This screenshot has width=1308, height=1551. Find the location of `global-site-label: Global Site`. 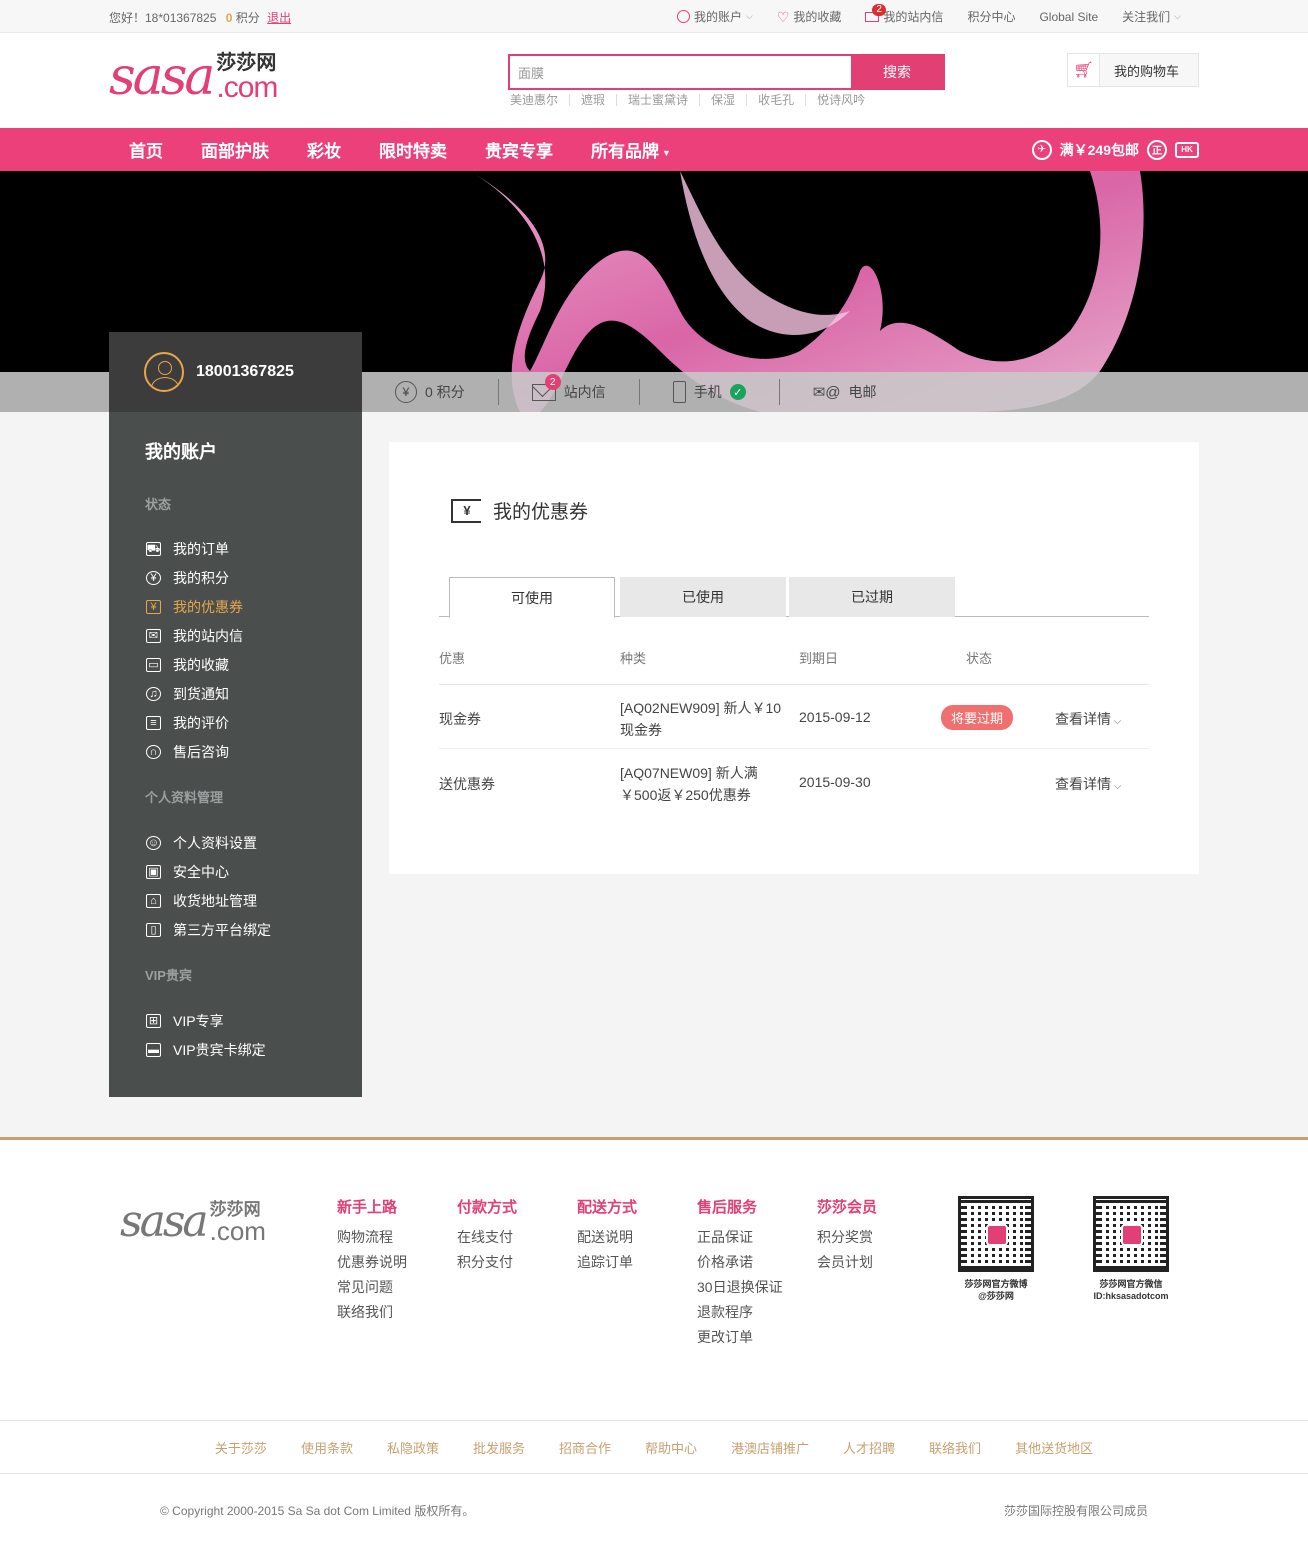

global-site-label: Global Site is located at coordinates (1069, 16).